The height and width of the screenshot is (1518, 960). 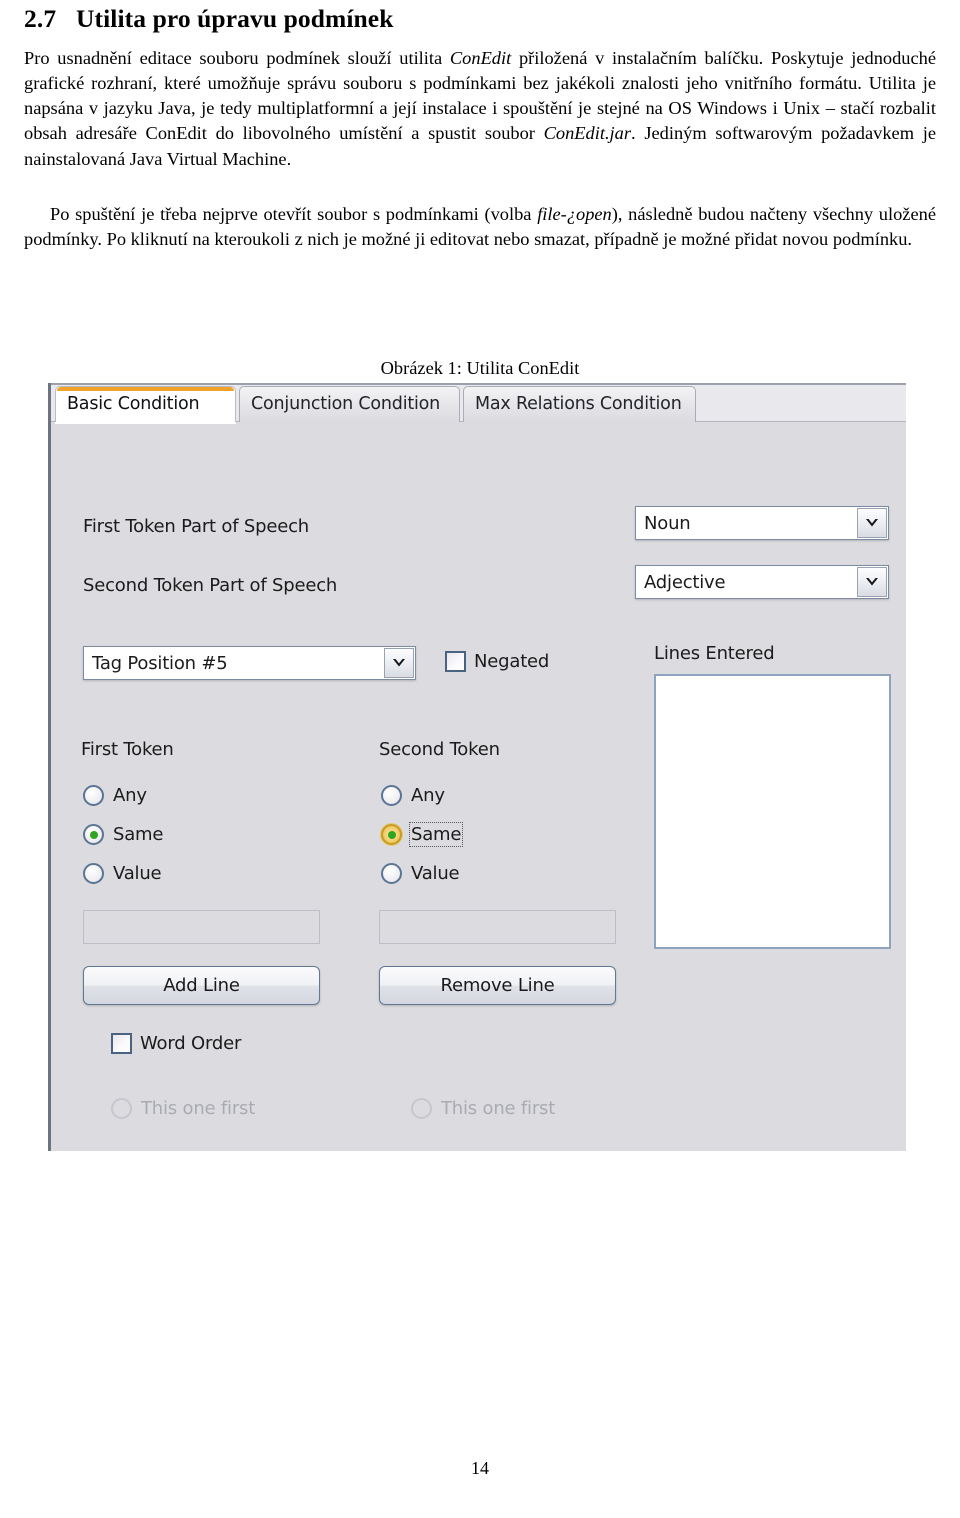 I want to click on second-token-pos-combobox: Adjective, so click(x=762, y=582).